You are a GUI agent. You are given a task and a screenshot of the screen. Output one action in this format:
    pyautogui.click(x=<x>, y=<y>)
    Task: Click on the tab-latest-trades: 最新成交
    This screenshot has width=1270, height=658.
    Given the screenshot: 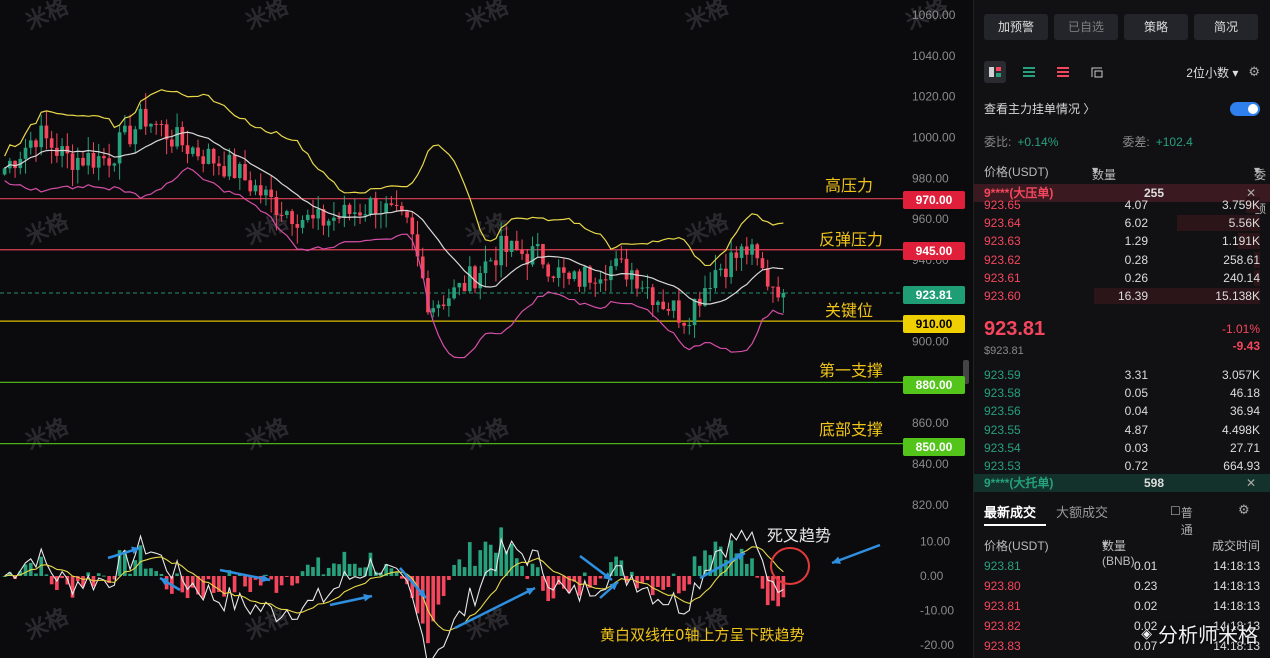 What is the action you would take?
    pyautogui.click(x=1010, y=511)
    